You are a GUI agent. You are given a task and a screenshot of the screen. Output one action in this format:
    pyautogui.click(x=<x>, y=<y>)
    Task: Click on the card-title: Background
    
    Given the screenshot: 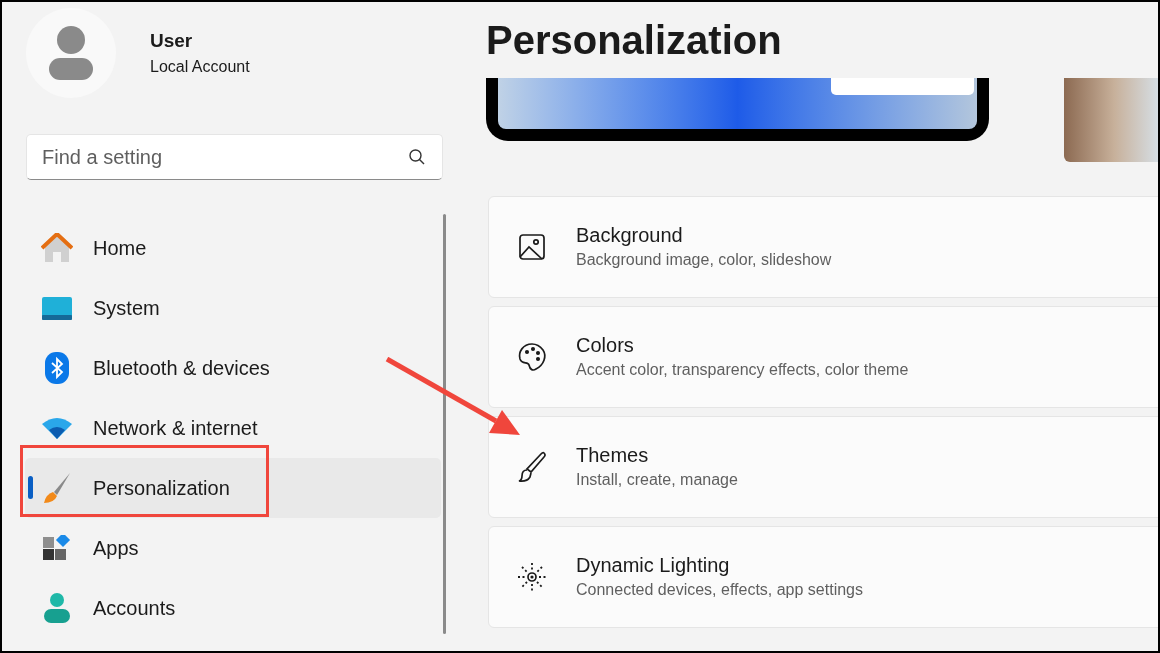 What is the action you would take?
    pyautogui.click(x=630, y=235)
    